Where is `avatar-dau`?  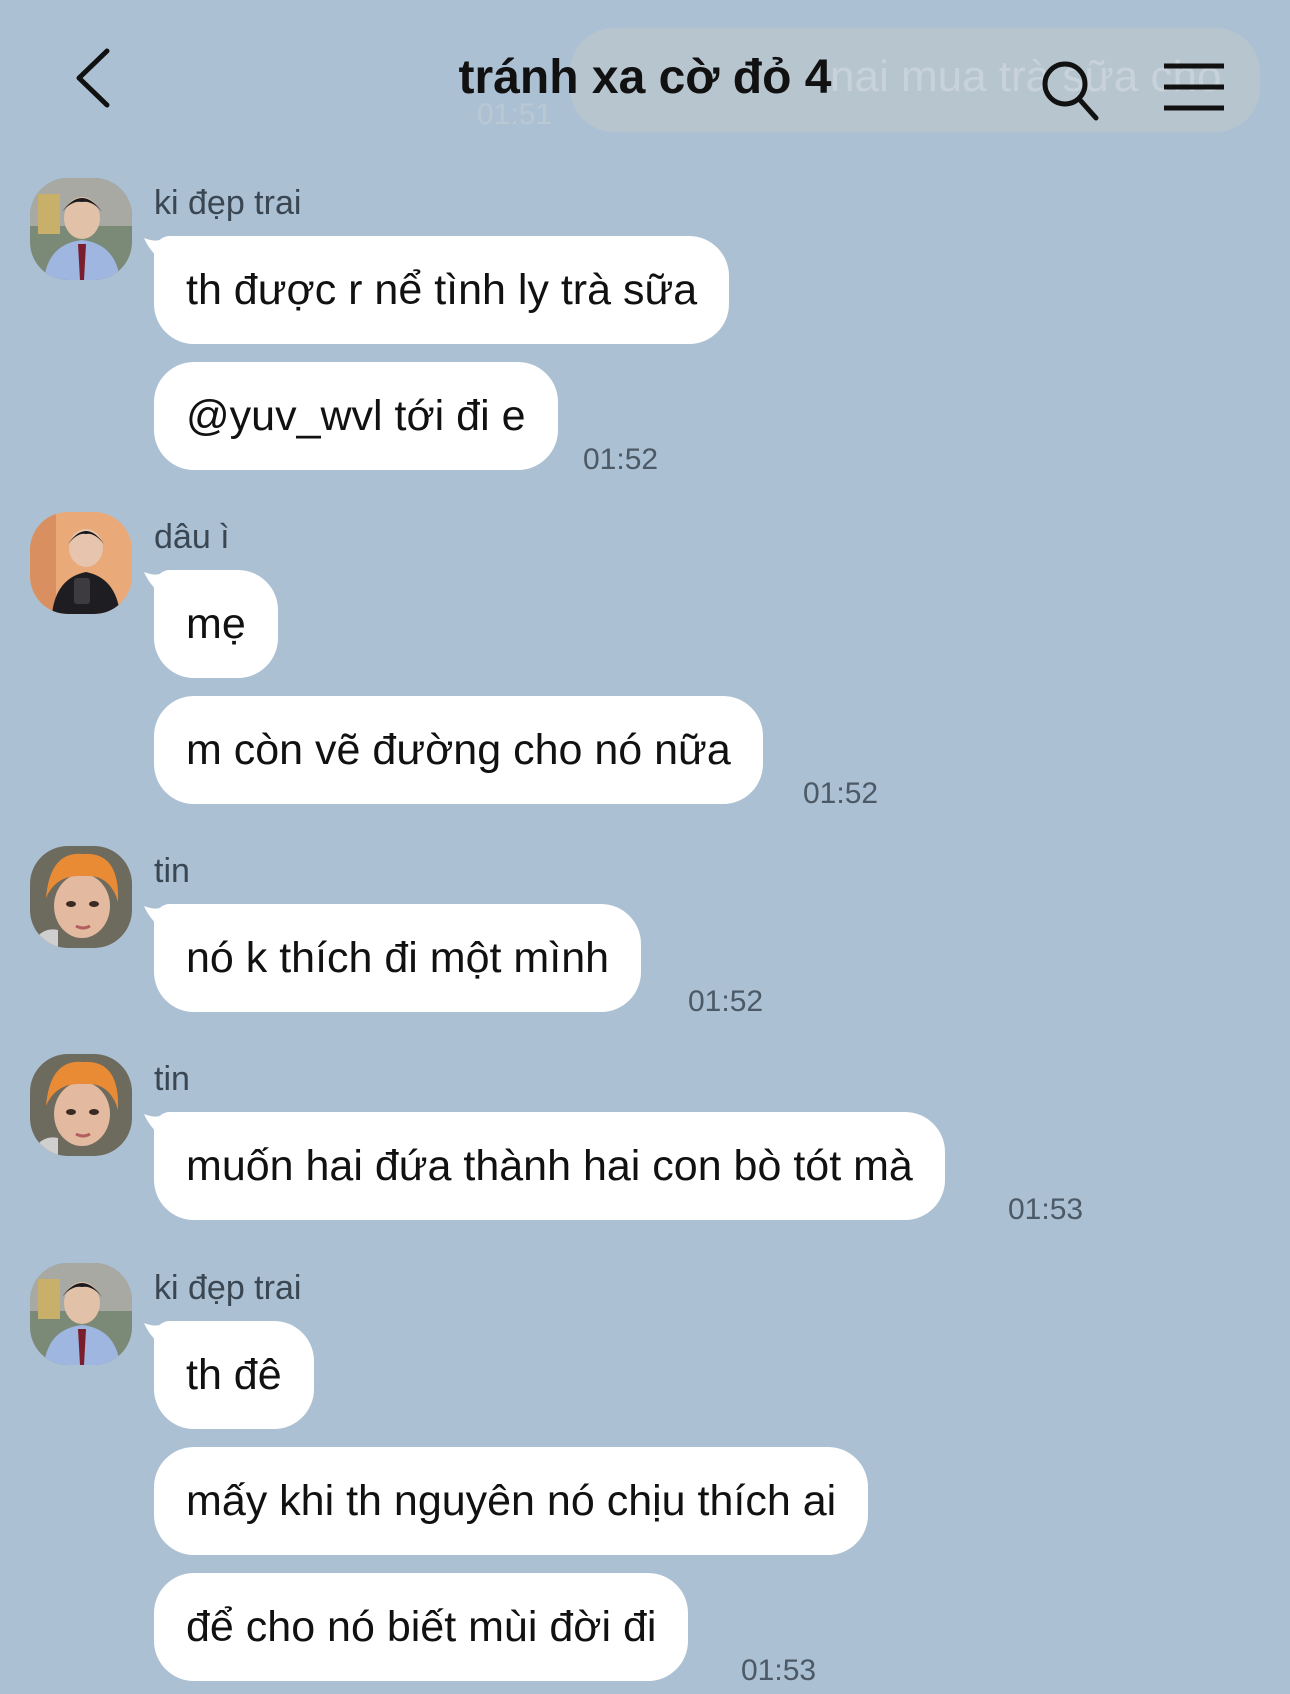
avatar-dau is located at coordinates (81, 563).